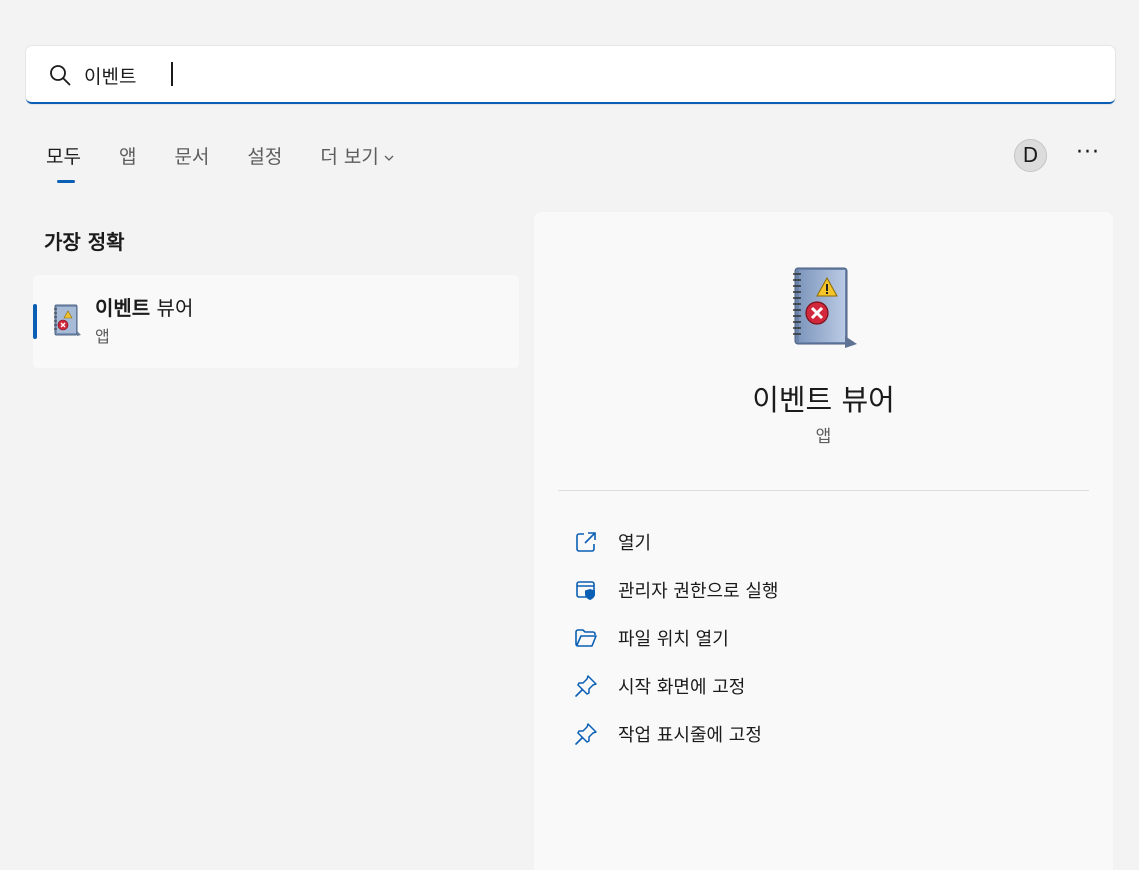  I want to click on search-box, so click(570, 75).